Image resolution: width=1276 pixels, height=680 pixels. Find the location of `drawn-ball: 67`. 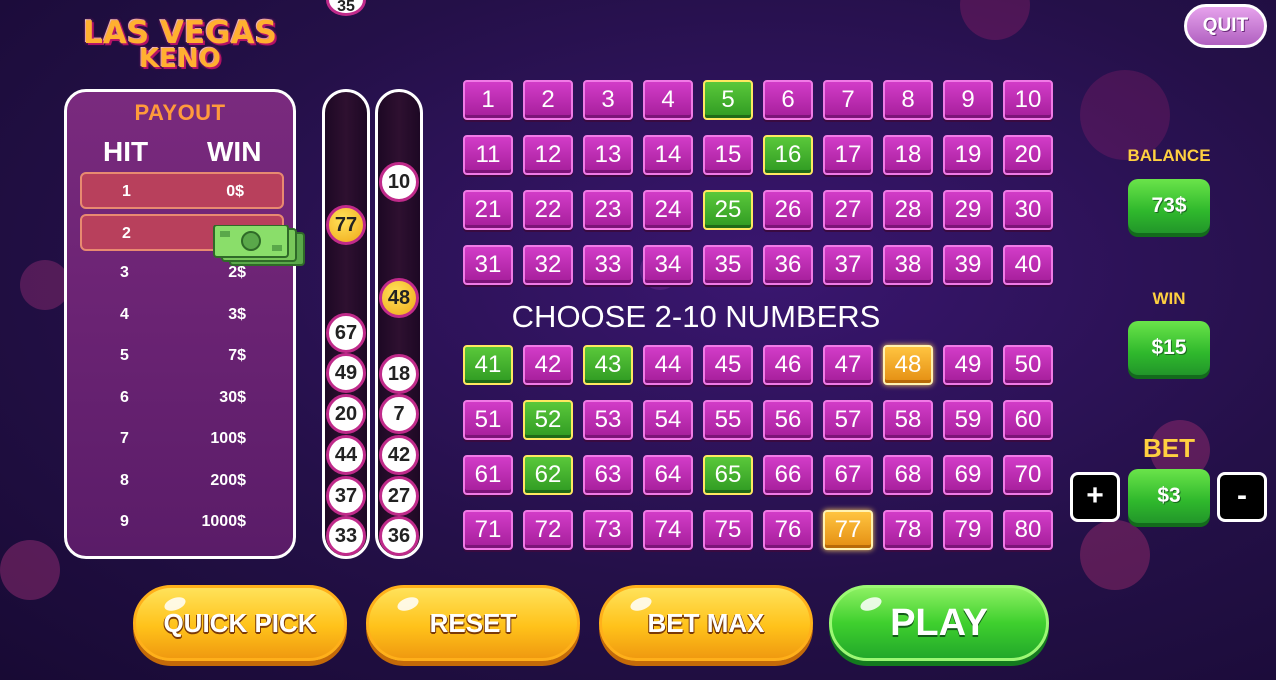

drawn-ball: 67 is located at coordinates (346, 333).